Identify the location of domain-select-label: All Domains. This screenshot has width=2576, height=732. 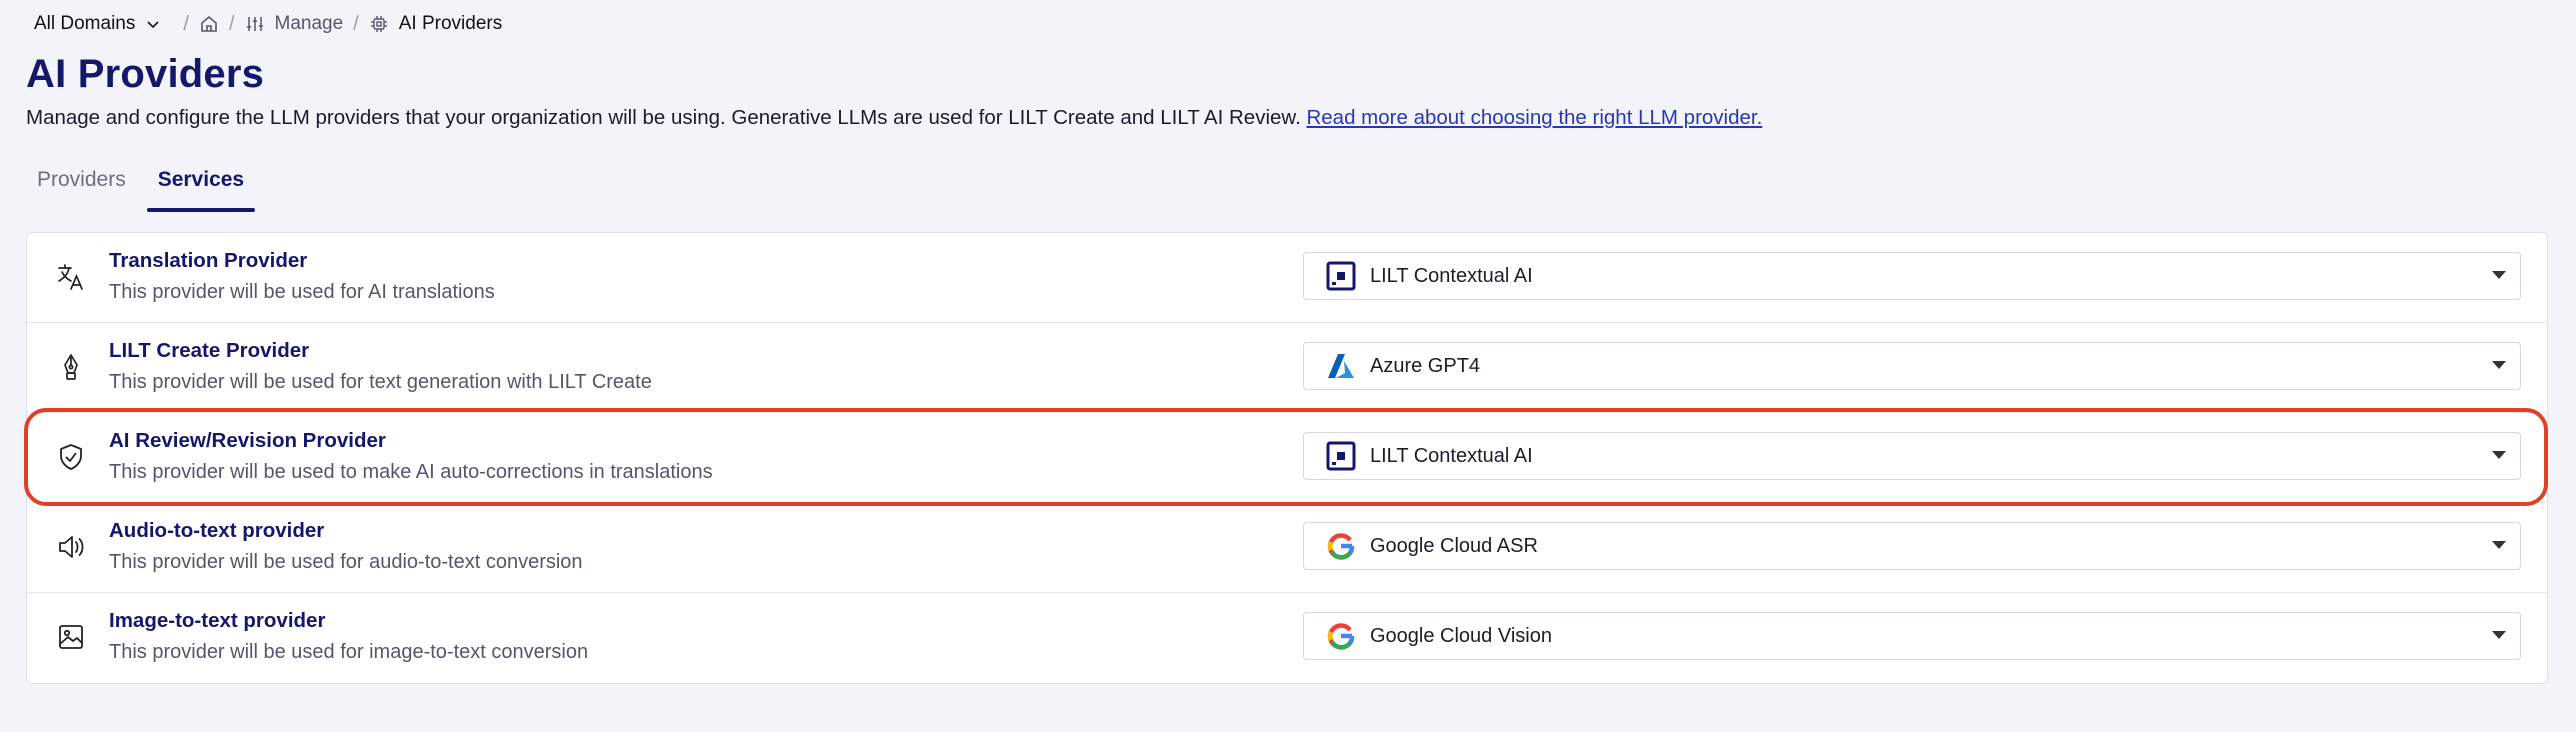
(85, 23).